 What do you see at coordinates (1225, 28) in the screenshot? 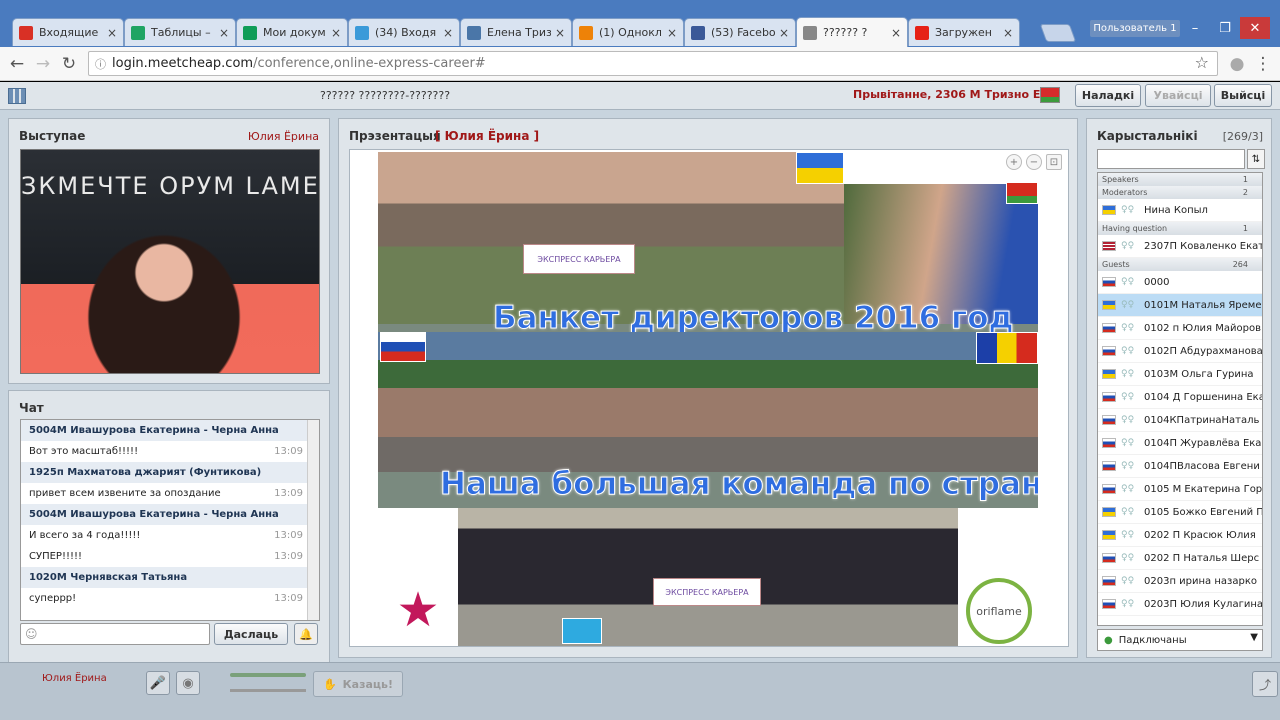
I see `maximize-icon: ❐` at bounding box center [1225, 28].